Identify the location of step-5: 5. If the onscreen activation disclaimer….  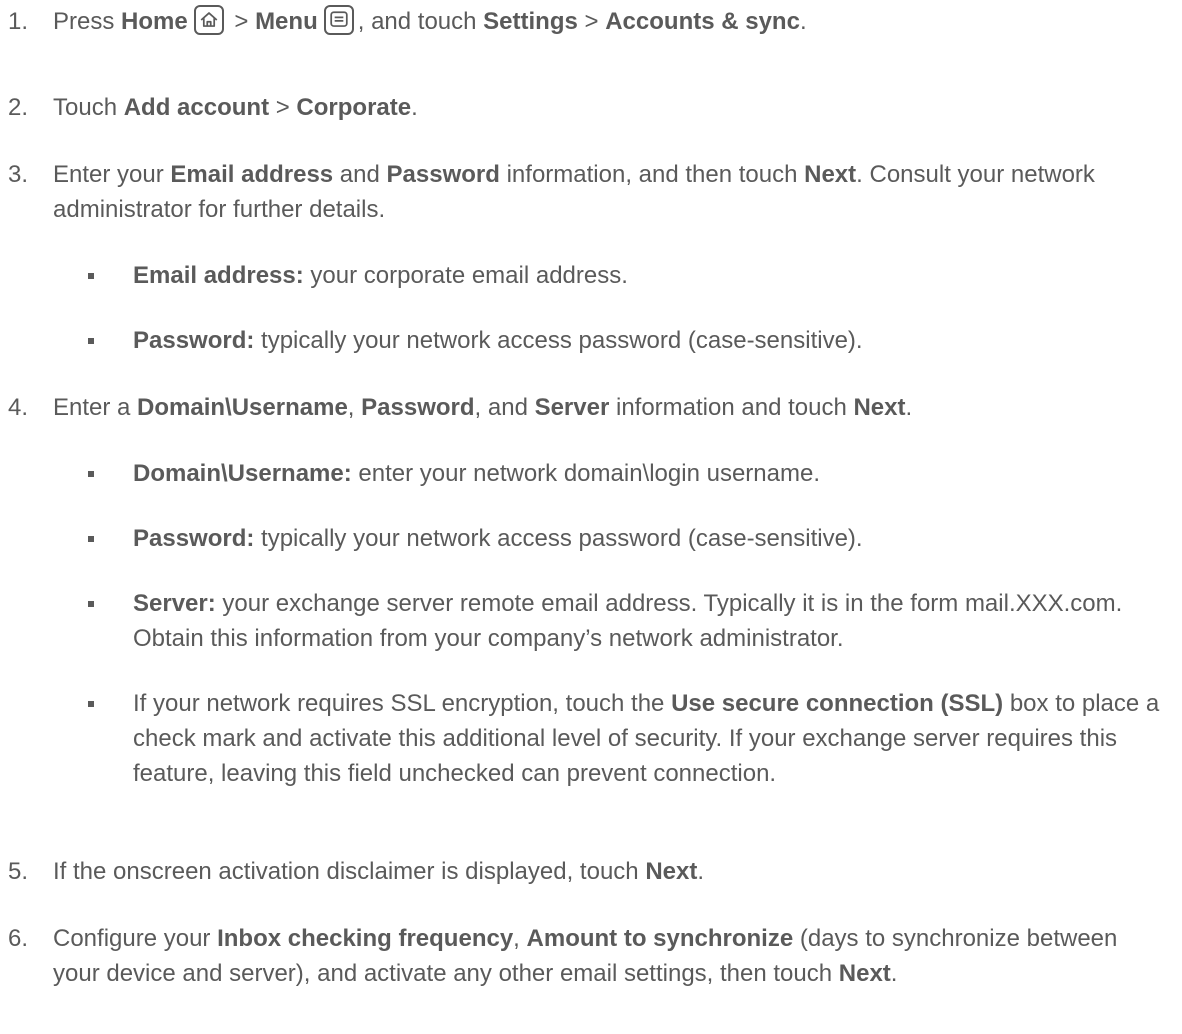
(588, 871).